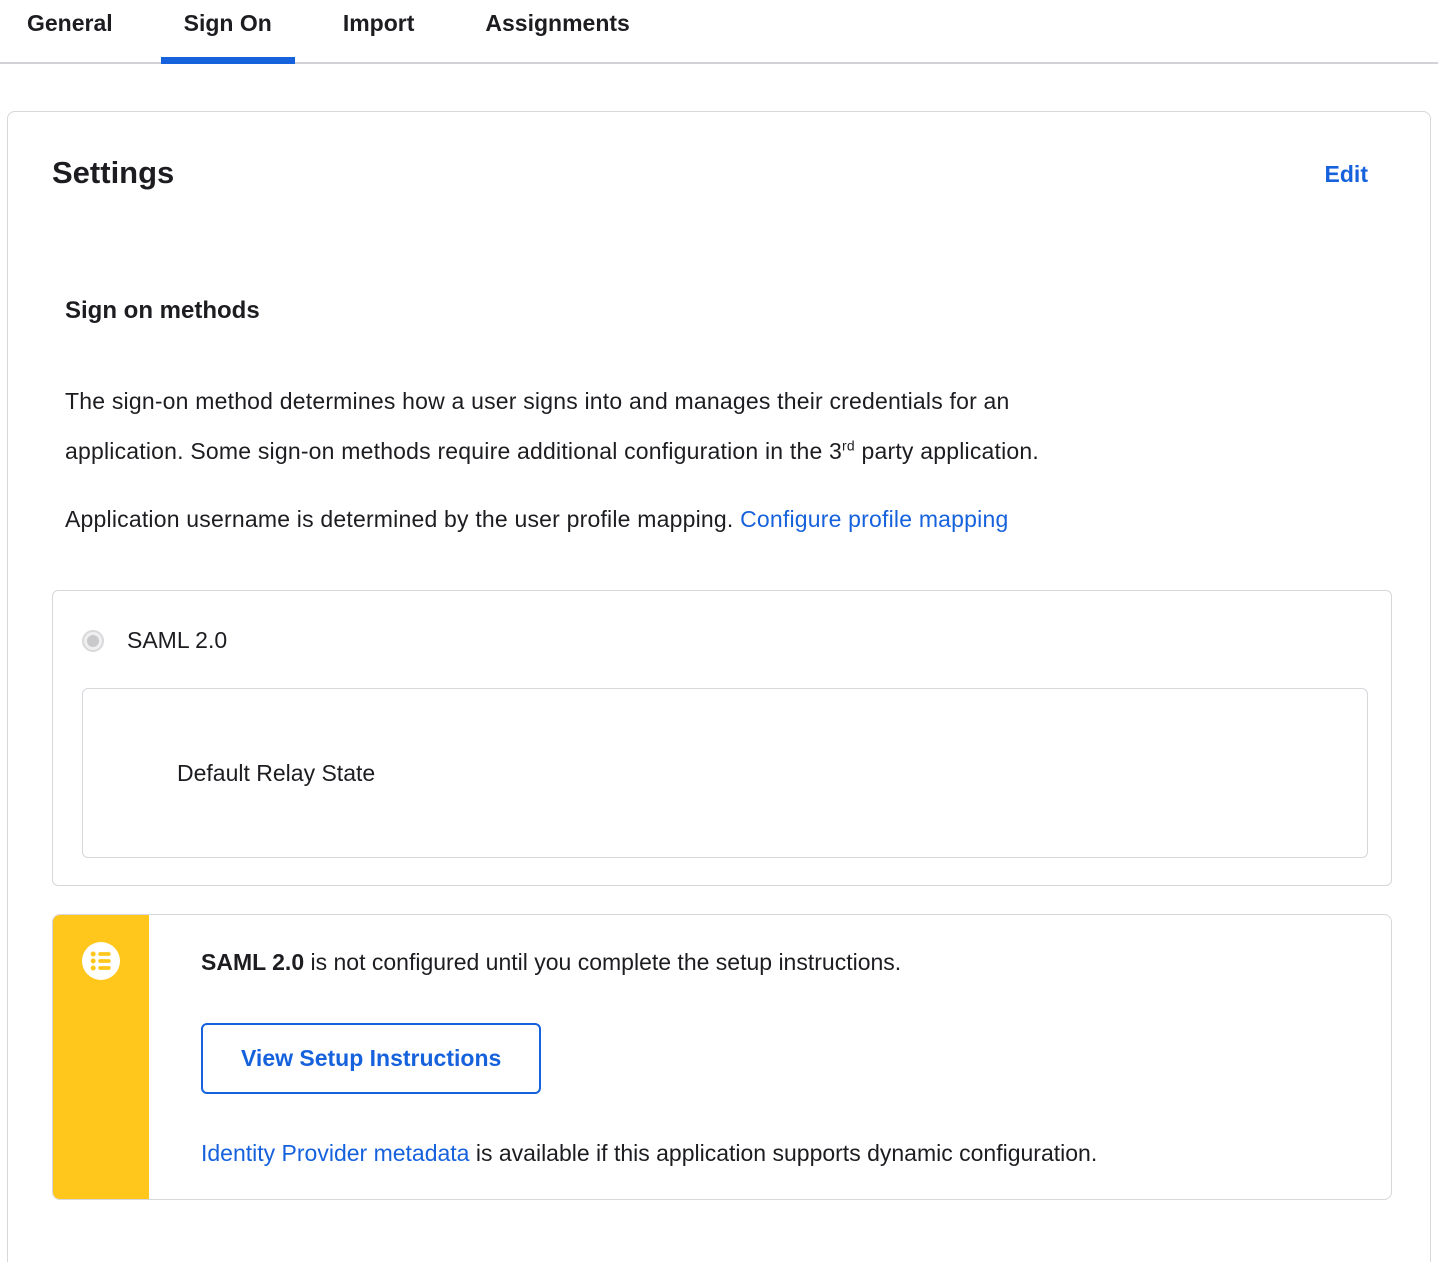  What do you see at coordinates (70, 31) in the screenshot?
I see `tab-general: General` at bounding box center [70, 31].